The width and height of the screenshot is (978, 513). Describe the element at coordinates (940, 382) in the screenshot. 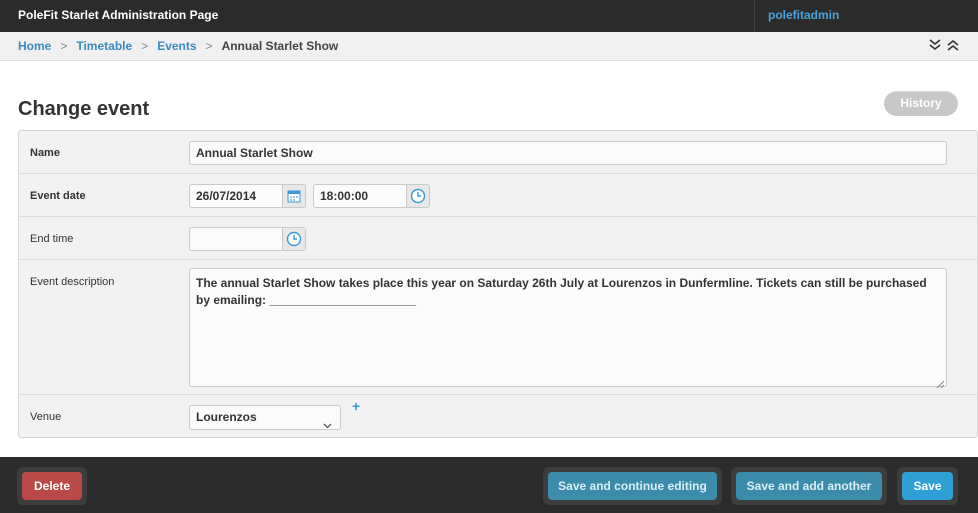

I see `resize-handle-icon` at that location.